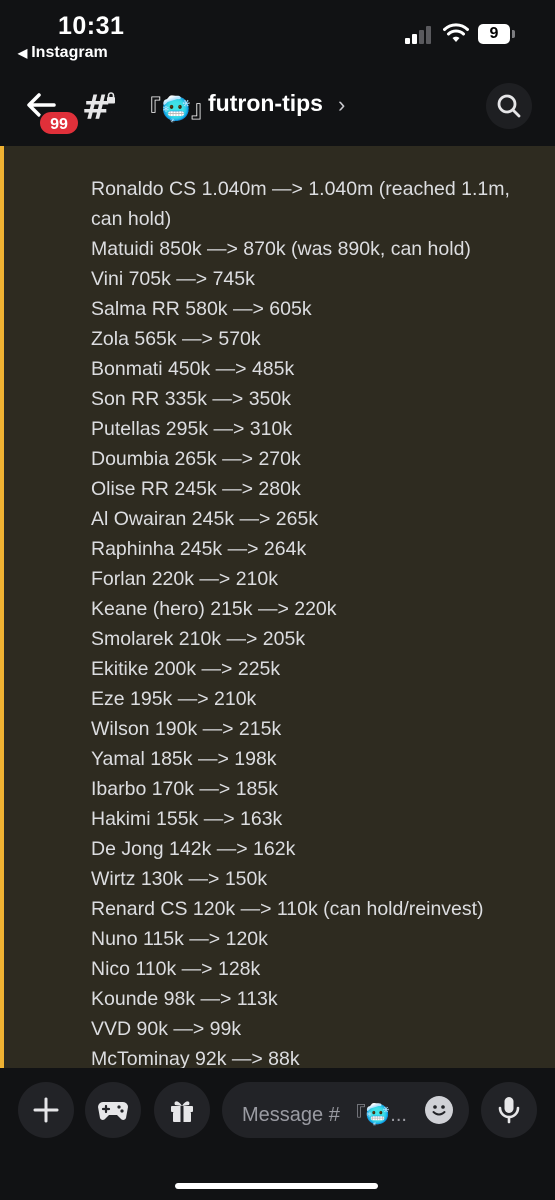 The image size is (555, 1200). I want to click on message-line: Yamal 185k —> 198k, so click(184, 759).